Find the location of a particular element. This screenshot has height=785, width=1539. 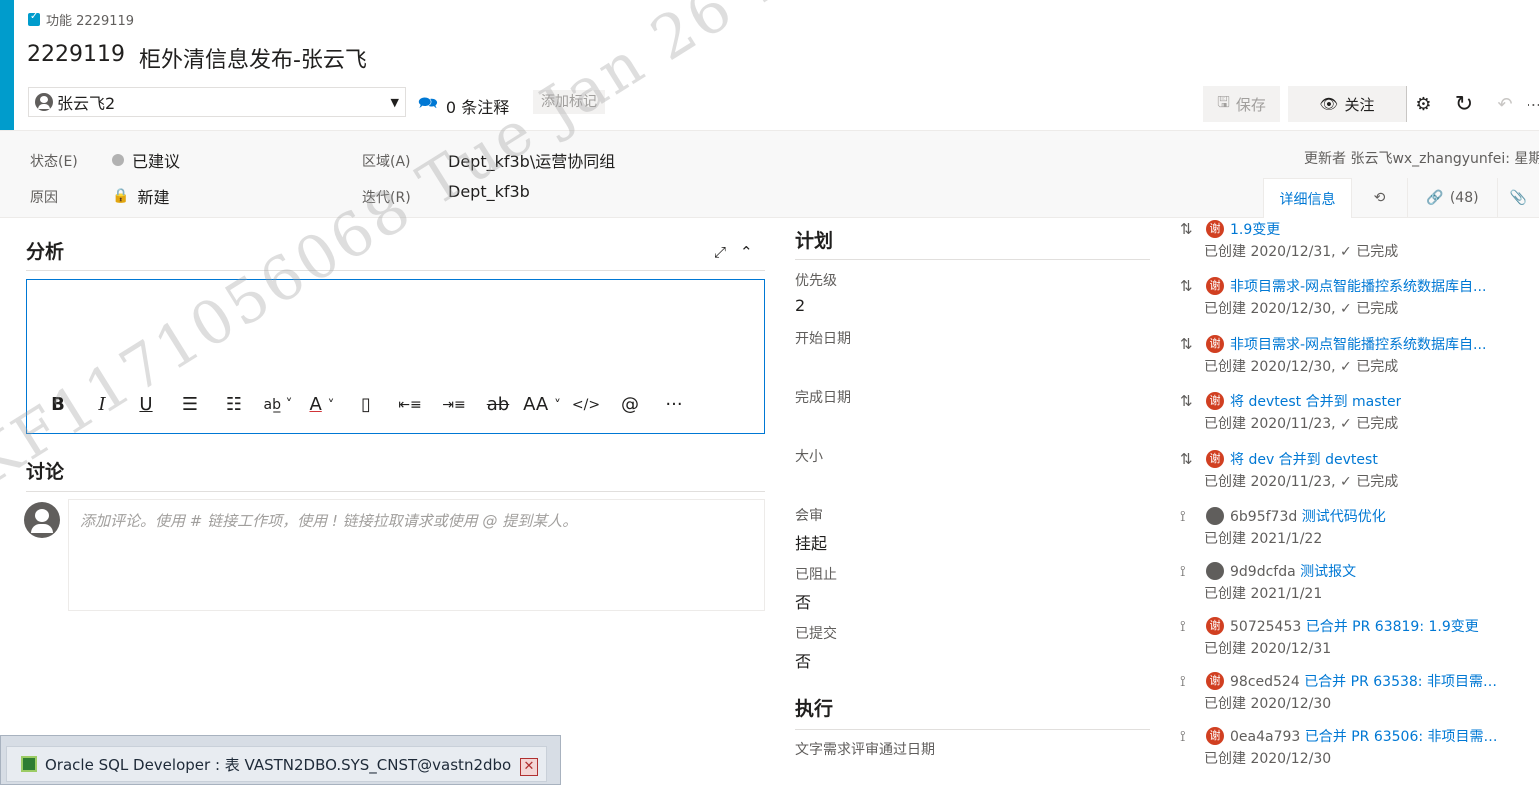

link-title-text: 测试代码优化 is located at coordinates (1343, 517).